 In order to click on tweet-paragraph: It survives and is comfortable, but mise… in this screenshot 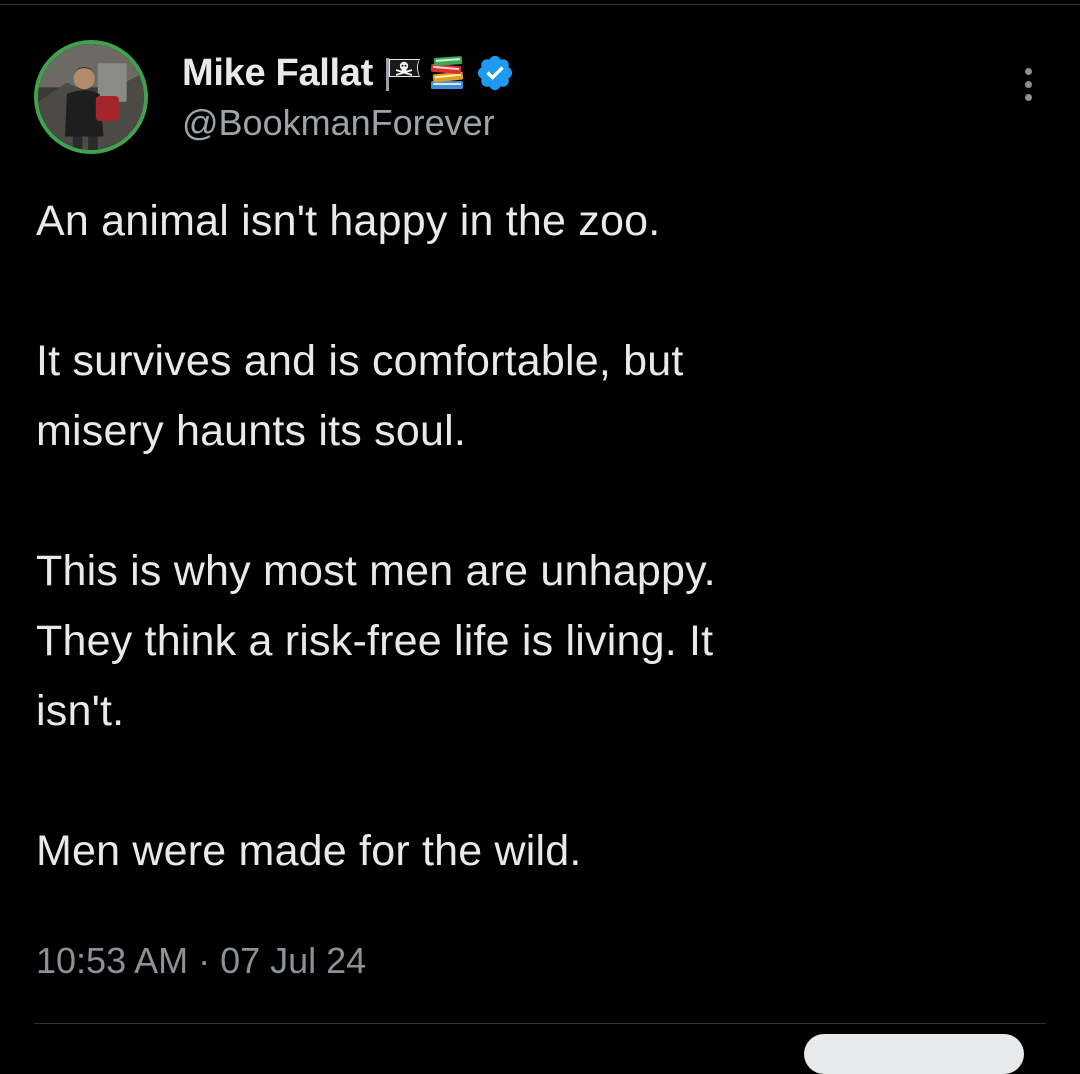, I will do `click(360, 396)`.